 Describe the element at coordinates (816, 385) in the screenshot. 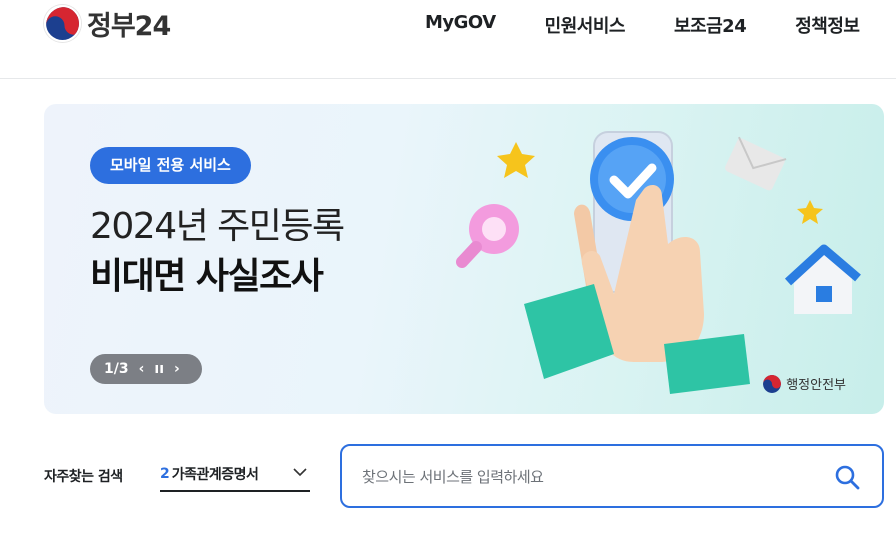

I see `ministry-name: 행정안전부` at that location.